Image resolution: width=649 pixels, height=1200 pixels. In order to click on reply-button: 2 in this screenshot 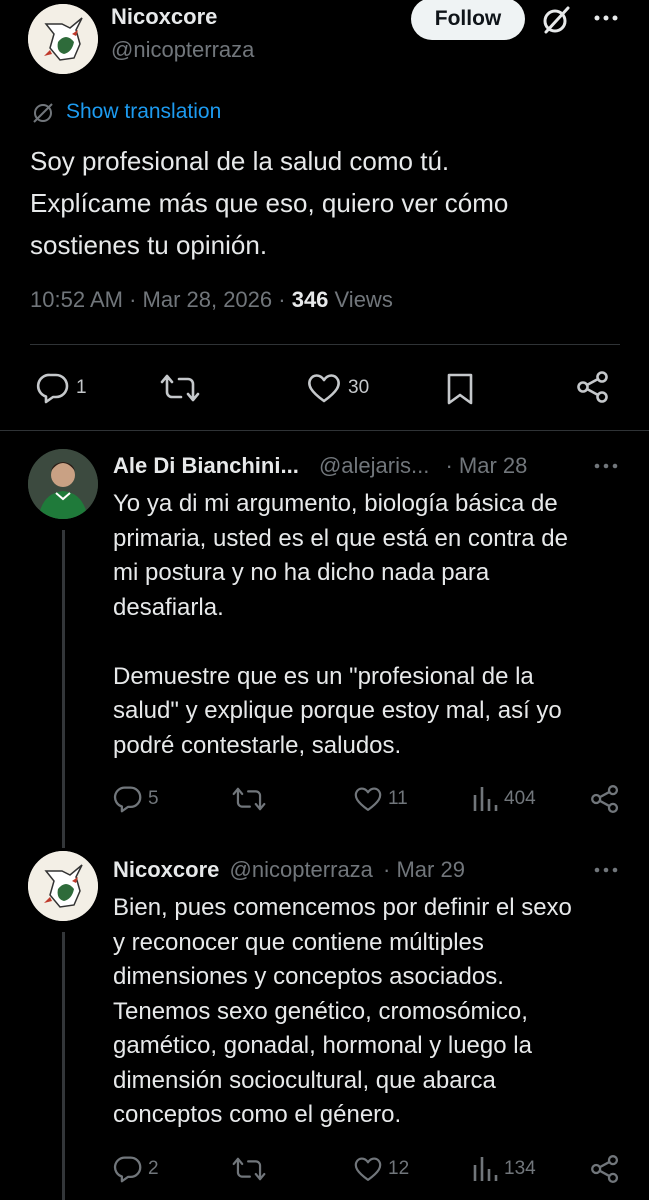, I will do `click(136, 1169)`.